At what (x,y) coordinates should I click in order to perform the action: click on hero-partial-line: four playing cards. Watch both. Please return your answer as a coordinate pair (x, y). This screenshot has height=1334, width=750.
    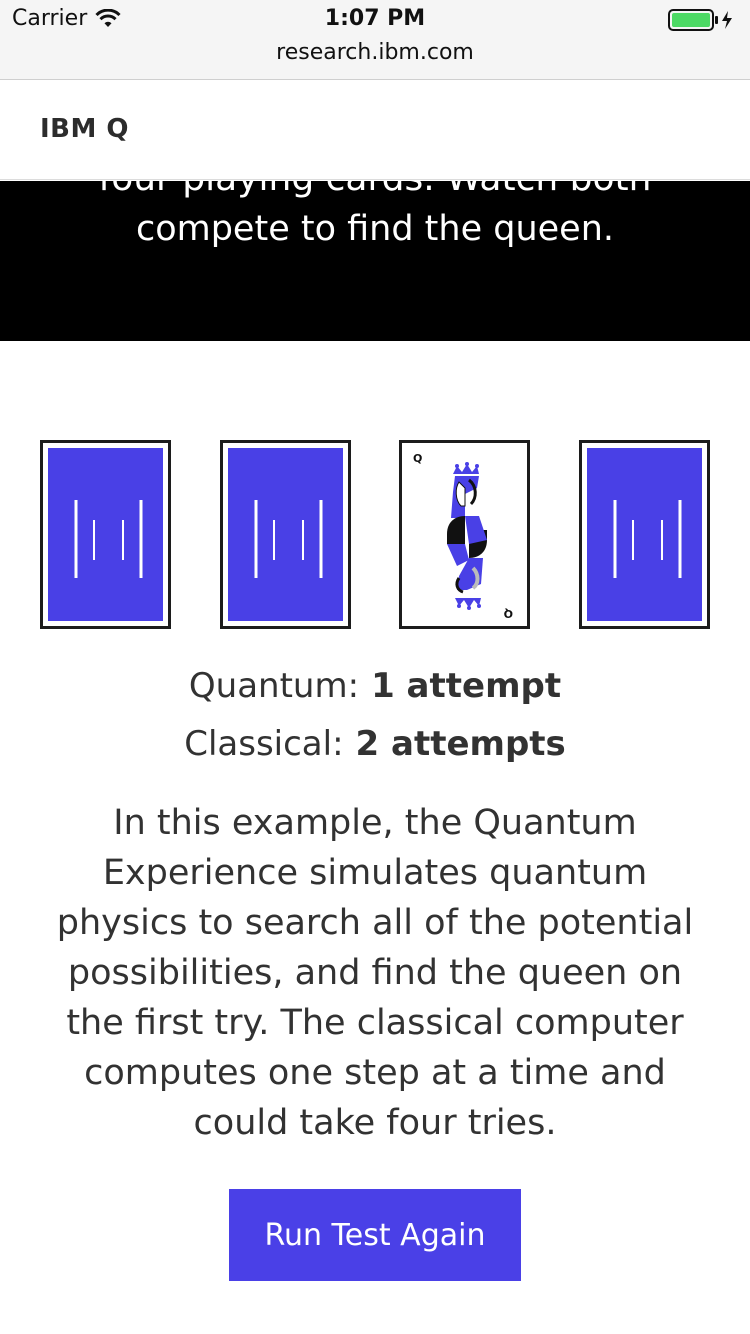
    Looking at the image, I should click on (375, 189).